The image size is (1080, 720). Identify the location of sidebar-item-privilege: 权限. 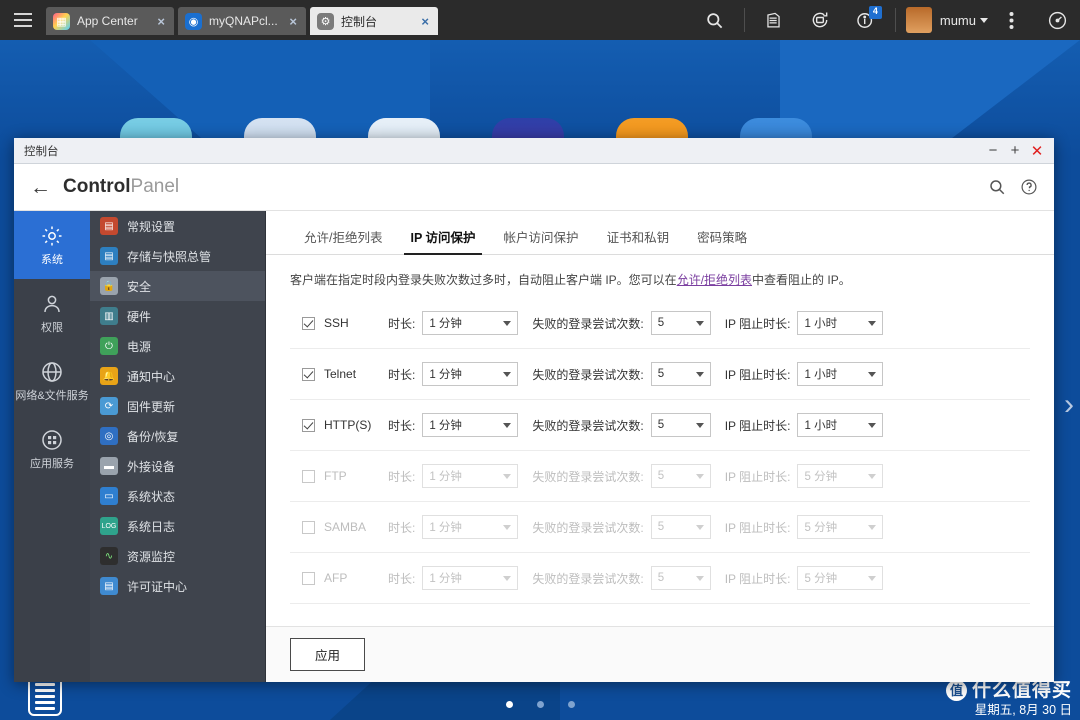
(52, 313).